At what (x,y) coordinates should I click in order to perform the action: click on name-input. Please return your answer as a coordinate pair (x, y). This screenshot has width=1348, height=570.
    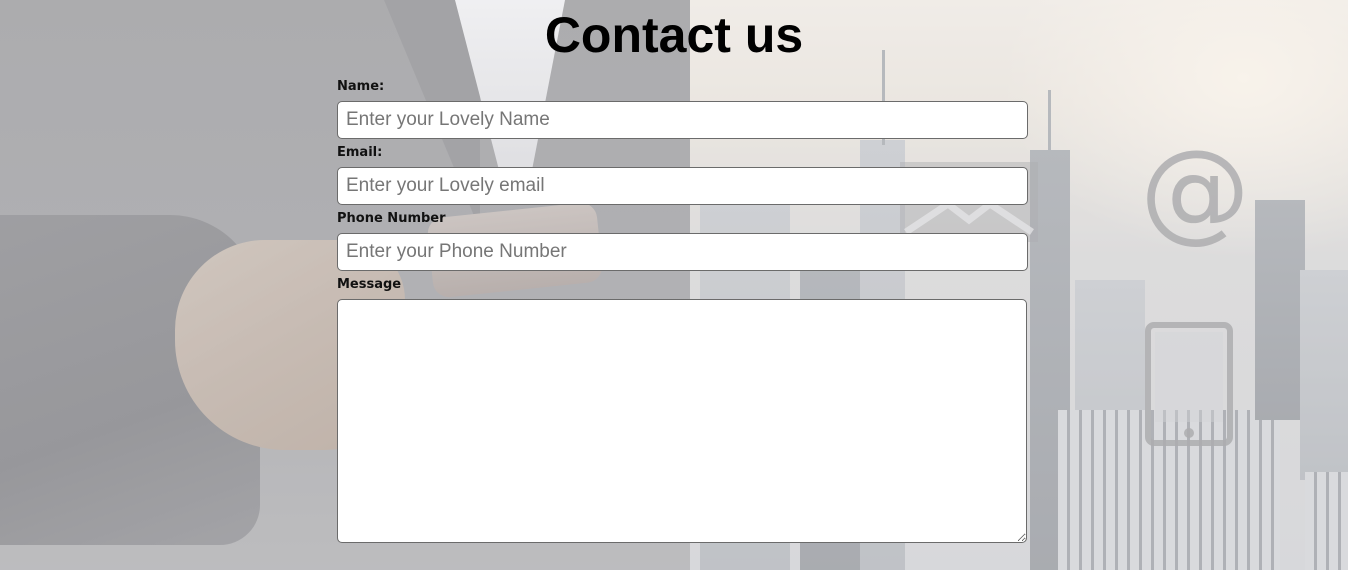
    Looking at the image, I should click on (682, 120).